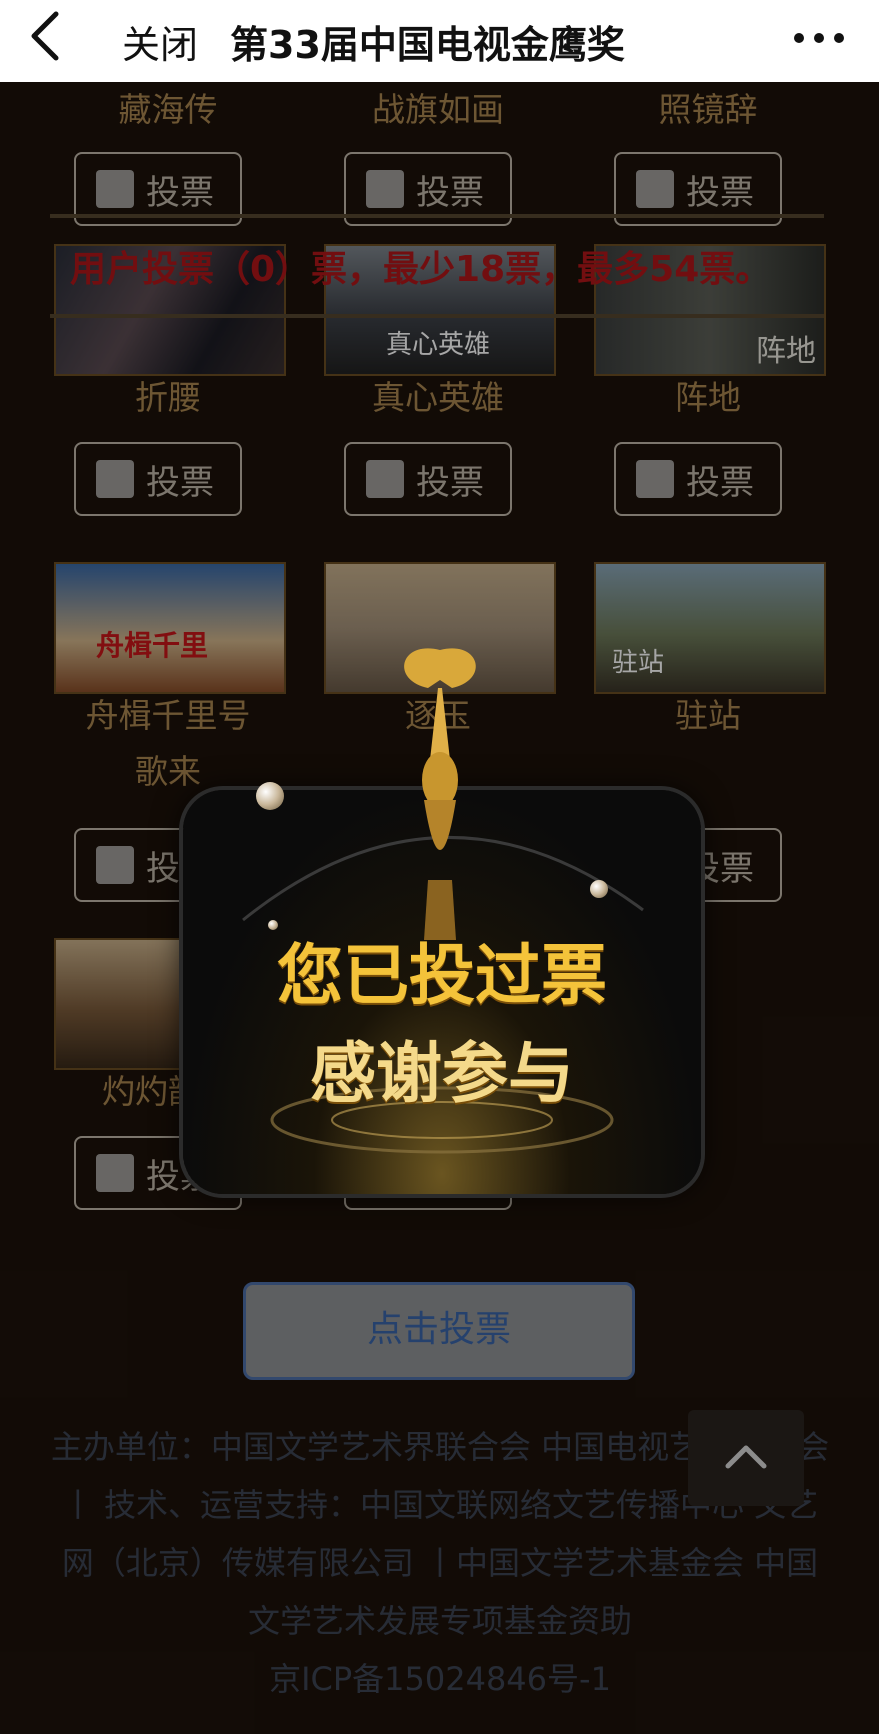 Image resolution: width=879 pixels, height=1734 pixels. I want to click on page-title: 第33届中国电视金鹰奖, so click(427, 45).